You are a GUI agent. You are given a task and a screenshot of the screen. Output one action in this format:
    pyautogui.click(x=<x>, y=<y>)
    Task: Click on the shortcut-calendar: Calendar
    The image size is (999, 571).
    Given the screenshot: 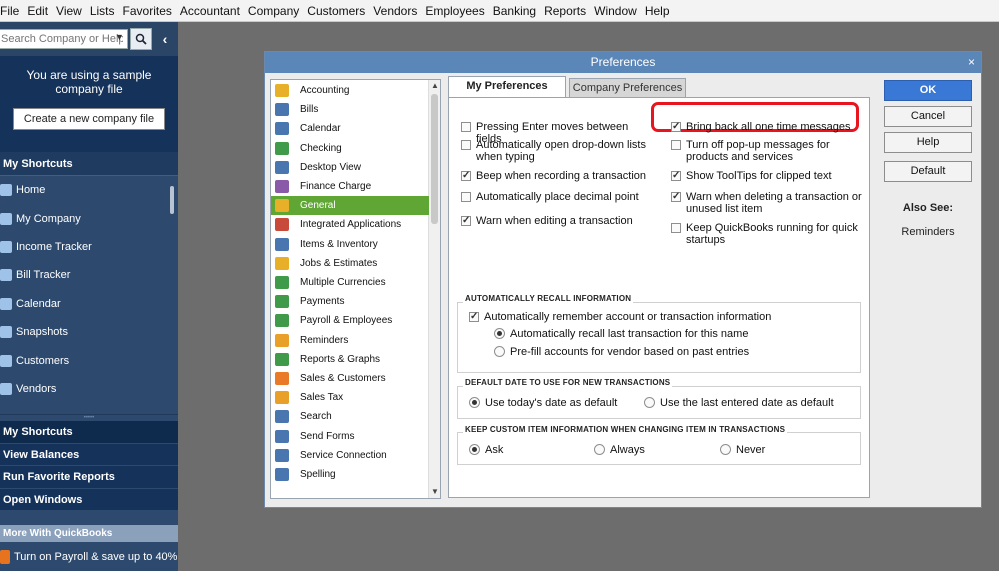 What is the action you would take?
    pyautogui.click(x=89, y=304)
    